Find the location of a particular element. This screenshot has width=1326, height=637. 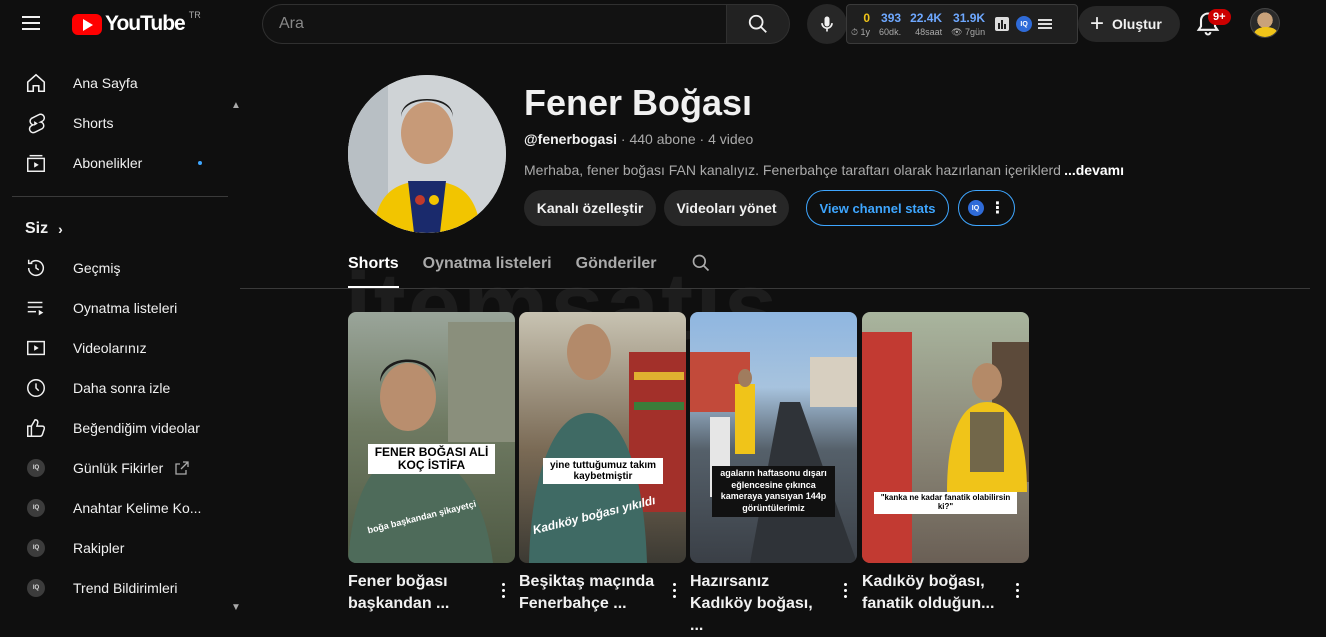

short-caption: yine tuttuğumuz takım kaybetmiştir is located at coordinates (603, 471).